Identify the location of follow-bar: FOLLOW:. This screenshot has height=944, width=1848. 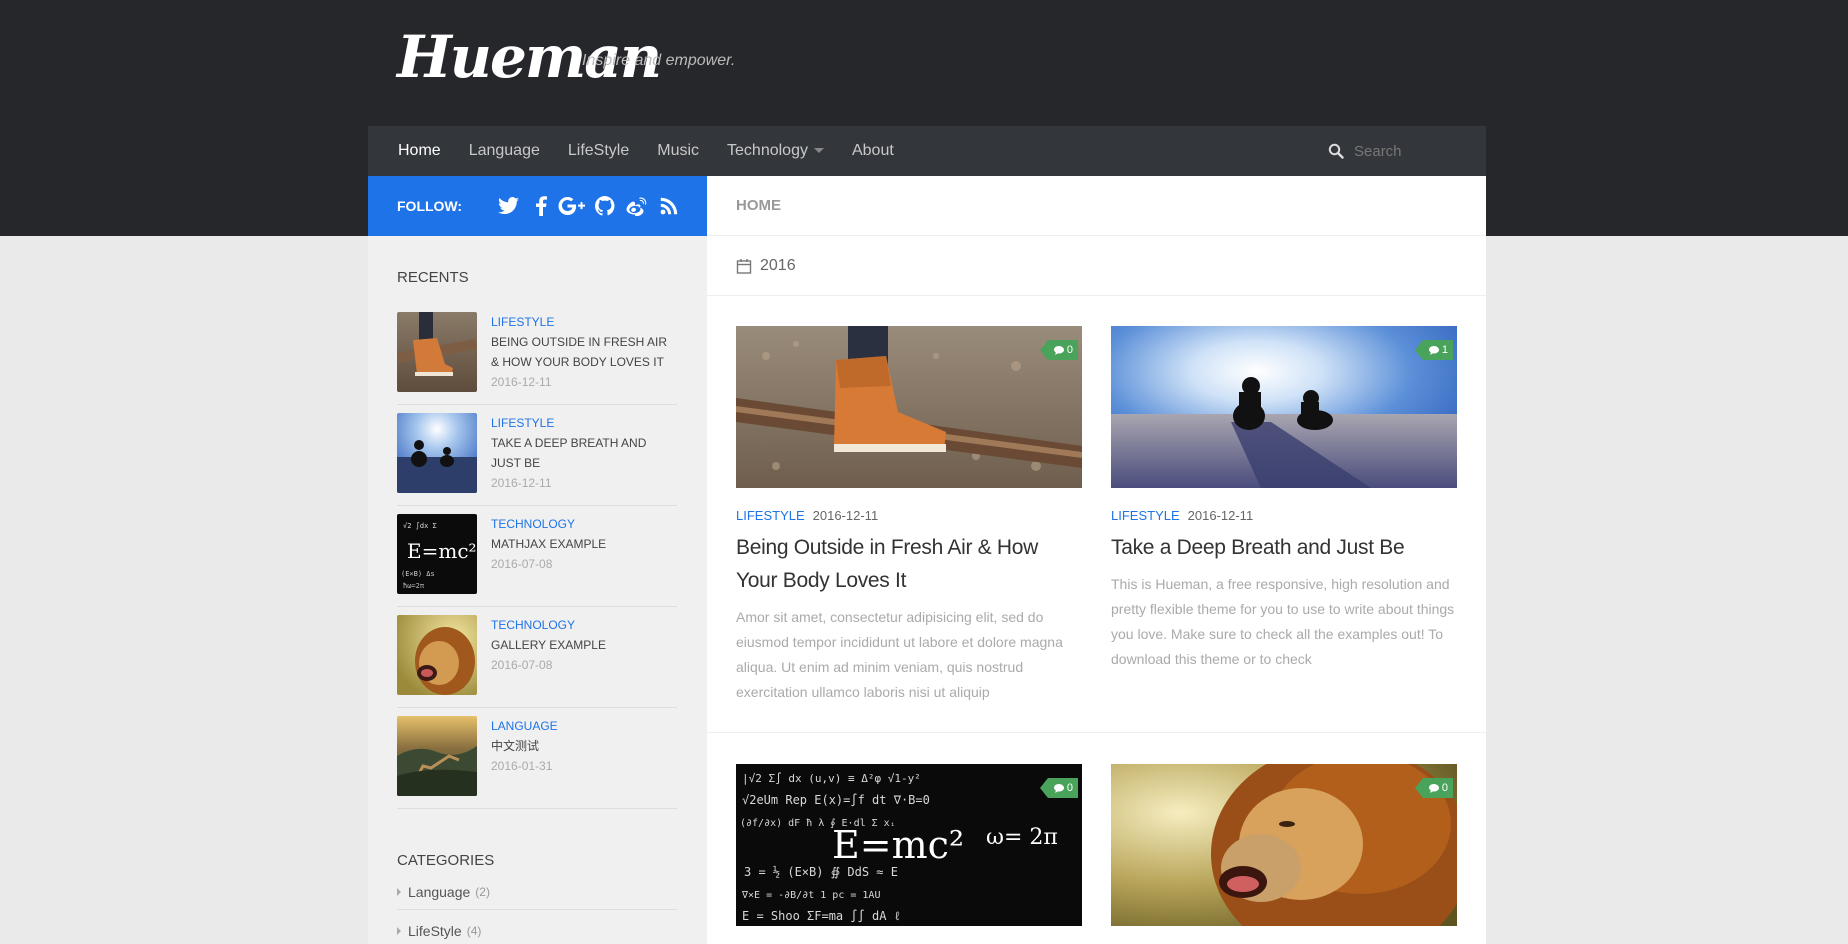
(537, 206).